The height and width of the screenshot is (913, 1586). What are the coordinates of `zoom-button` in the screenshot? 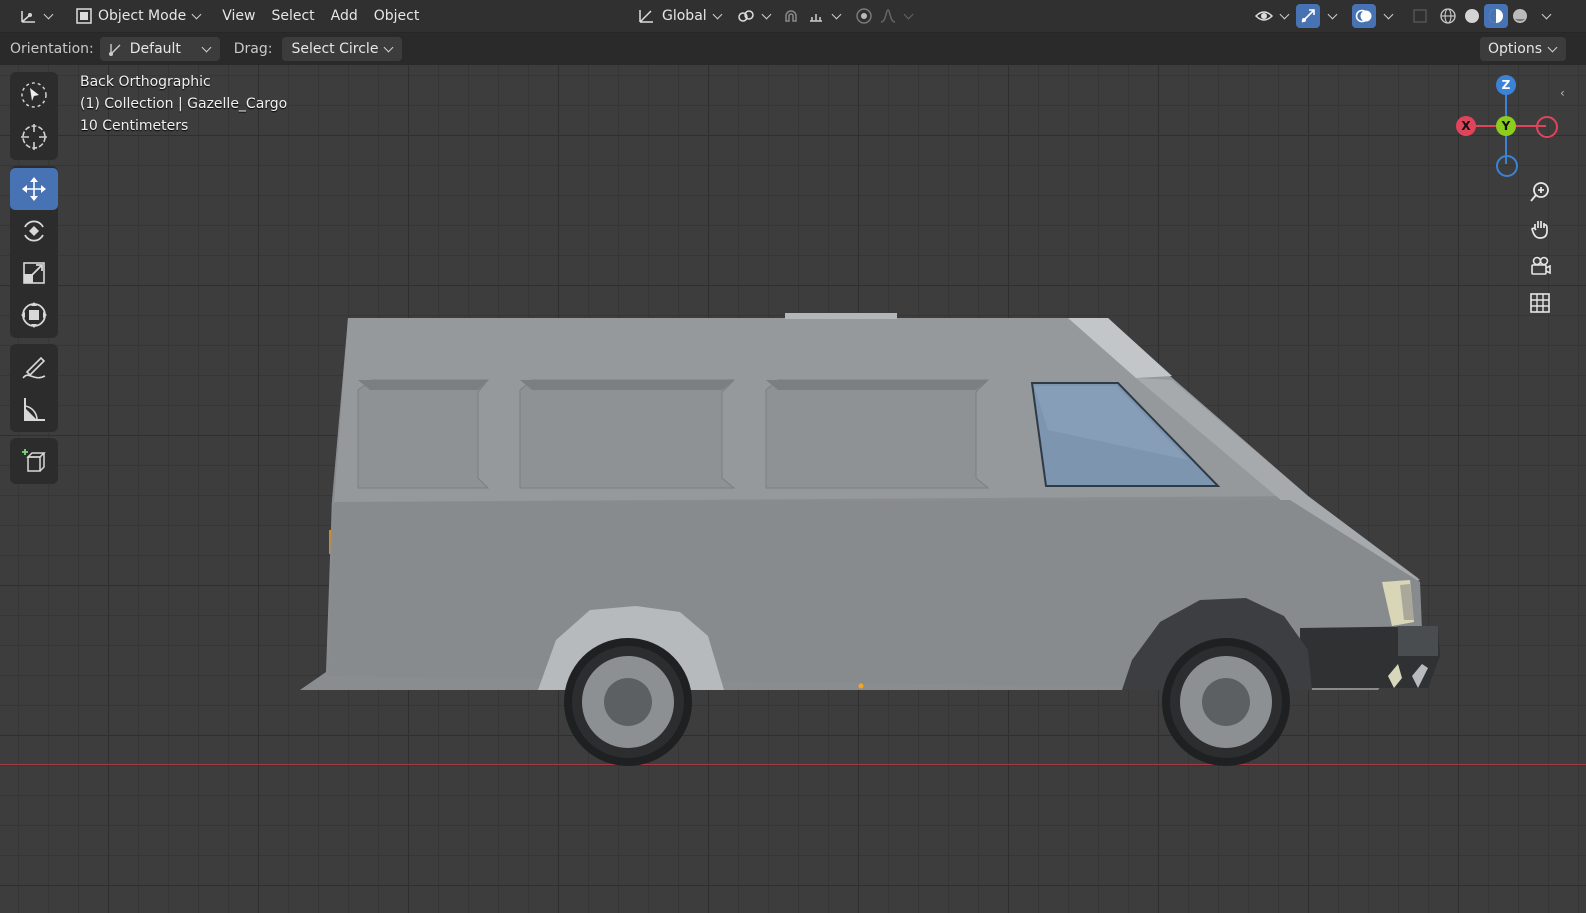 It's located at (1540, 192).